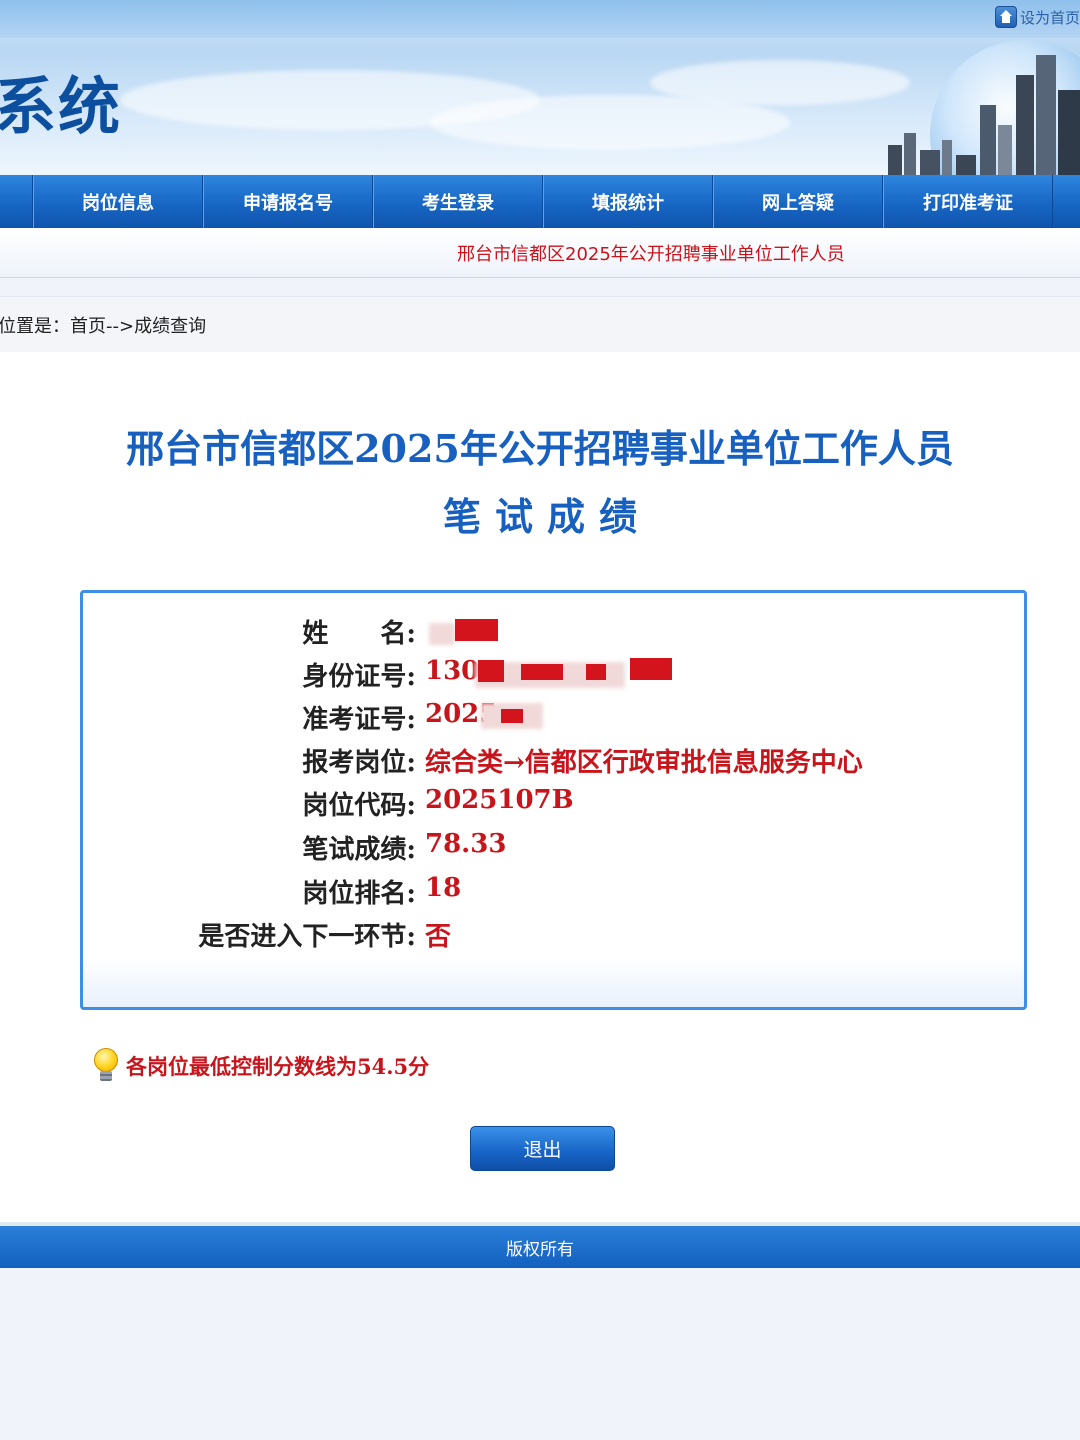  Describe the element at coordinates (1005, 17) in the screenshot. I see `home-icon` at that location.